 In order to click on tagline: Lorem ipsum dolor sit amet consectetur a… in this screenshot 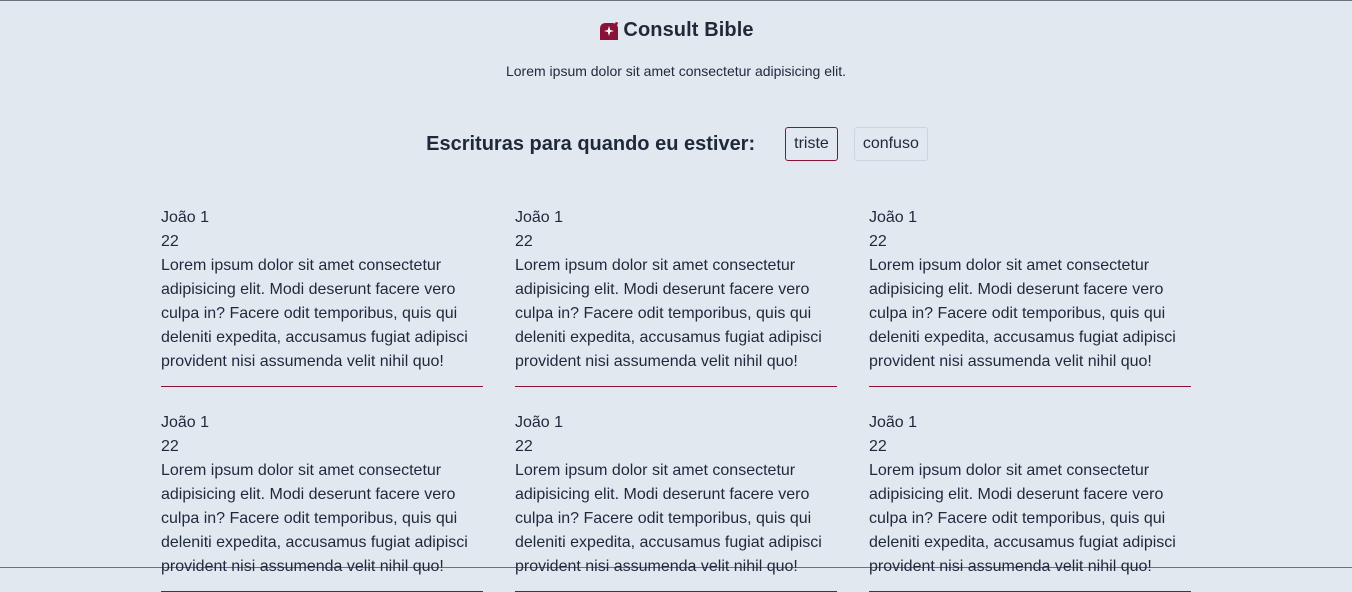, I will do `click(676, 71)`.